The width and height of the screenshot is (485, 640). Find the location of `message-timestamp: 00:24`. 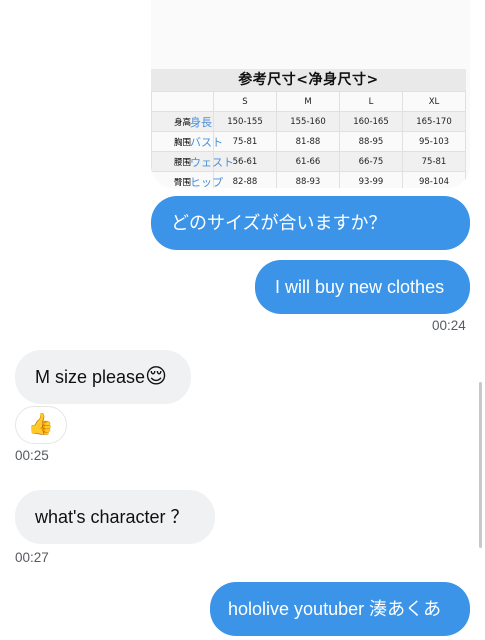

message-timestamp: 00:24 is located at coordinates (449, 325).